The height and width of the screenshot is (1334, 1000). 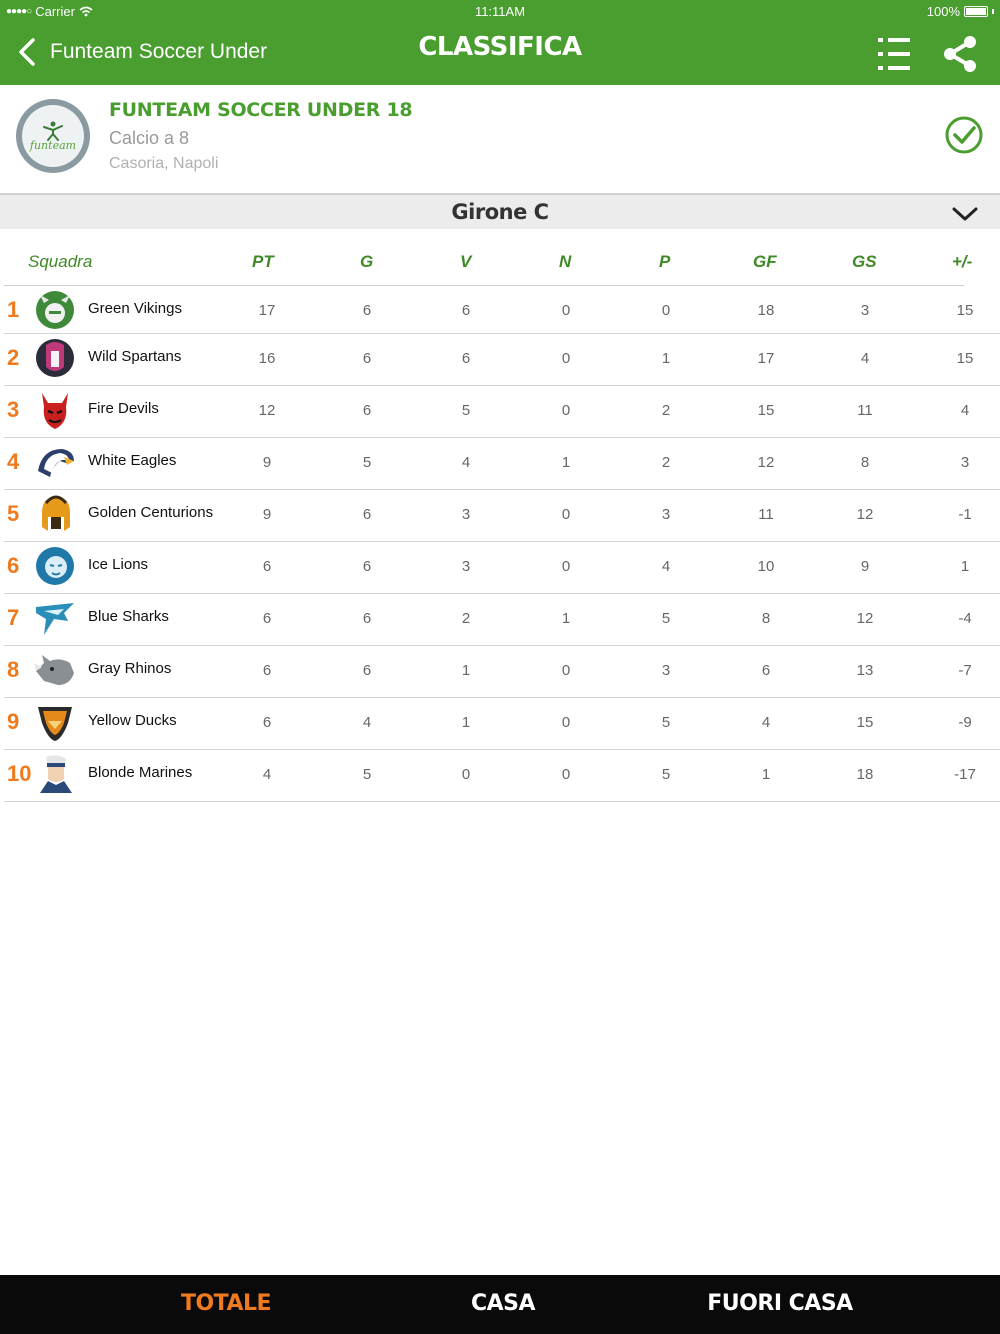 What do you see at coordinates (865, 462) in the screenshot?
I see `goals-against-cell: 8` at bounding box center [865, 462].